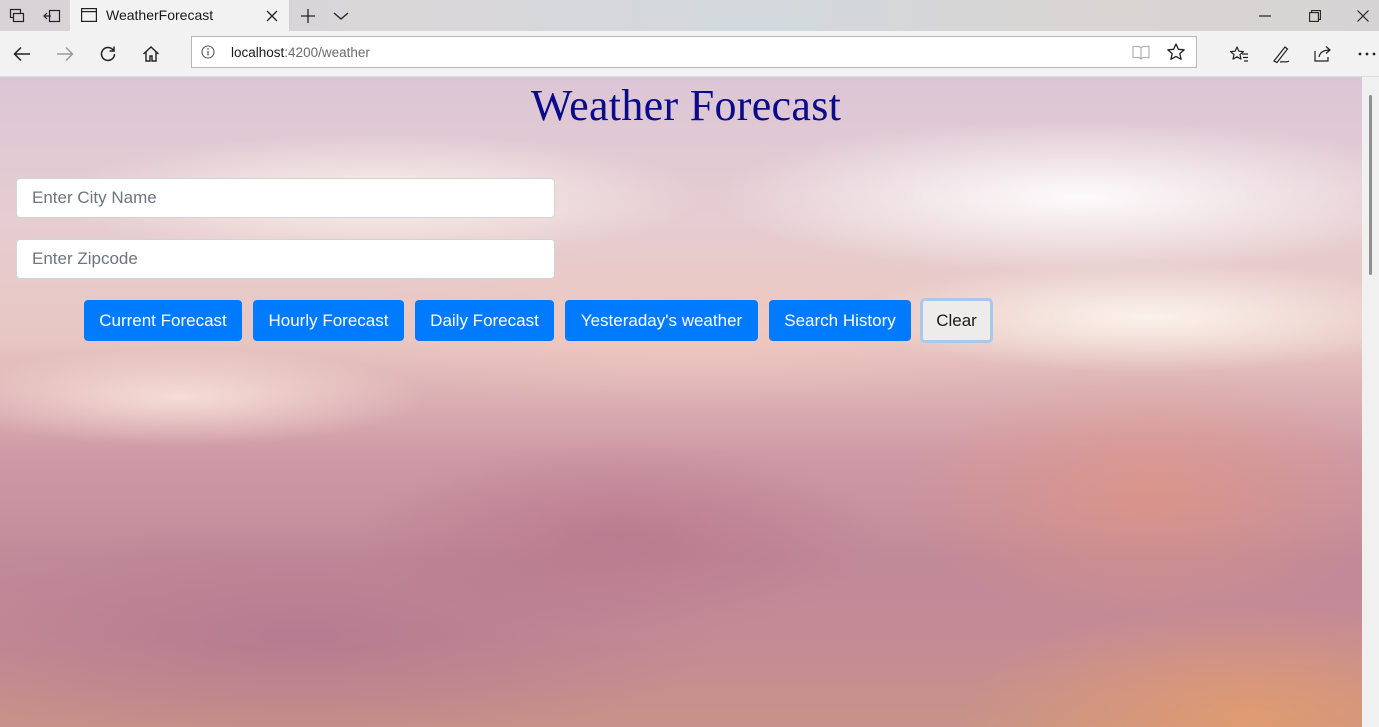 The image size is (1379, 727). What do you see at coordinates (341, 16) in the screenshot?
I see `chevron-down-icon` at bounding box center [341, 16].